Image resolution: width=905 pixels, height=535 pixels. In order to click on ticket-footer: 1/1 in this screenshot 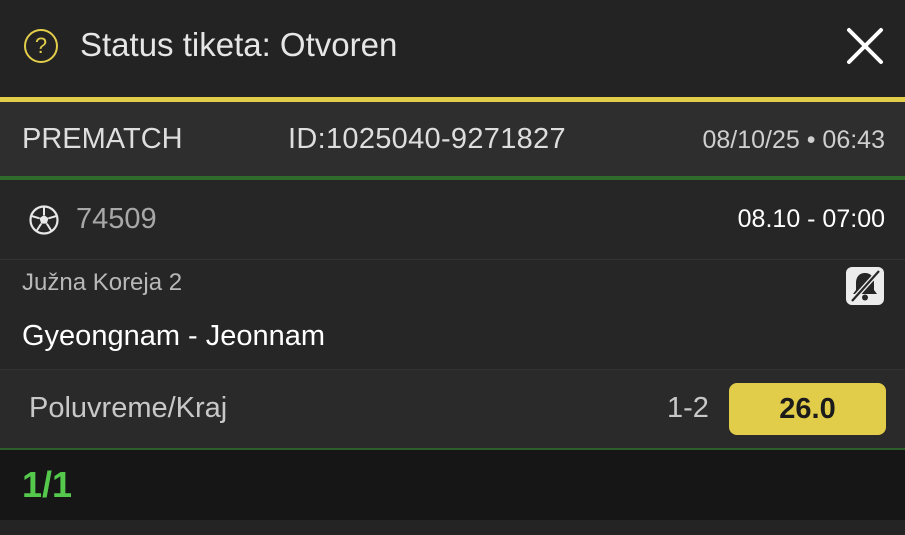, I will do `click(452, 485)`.